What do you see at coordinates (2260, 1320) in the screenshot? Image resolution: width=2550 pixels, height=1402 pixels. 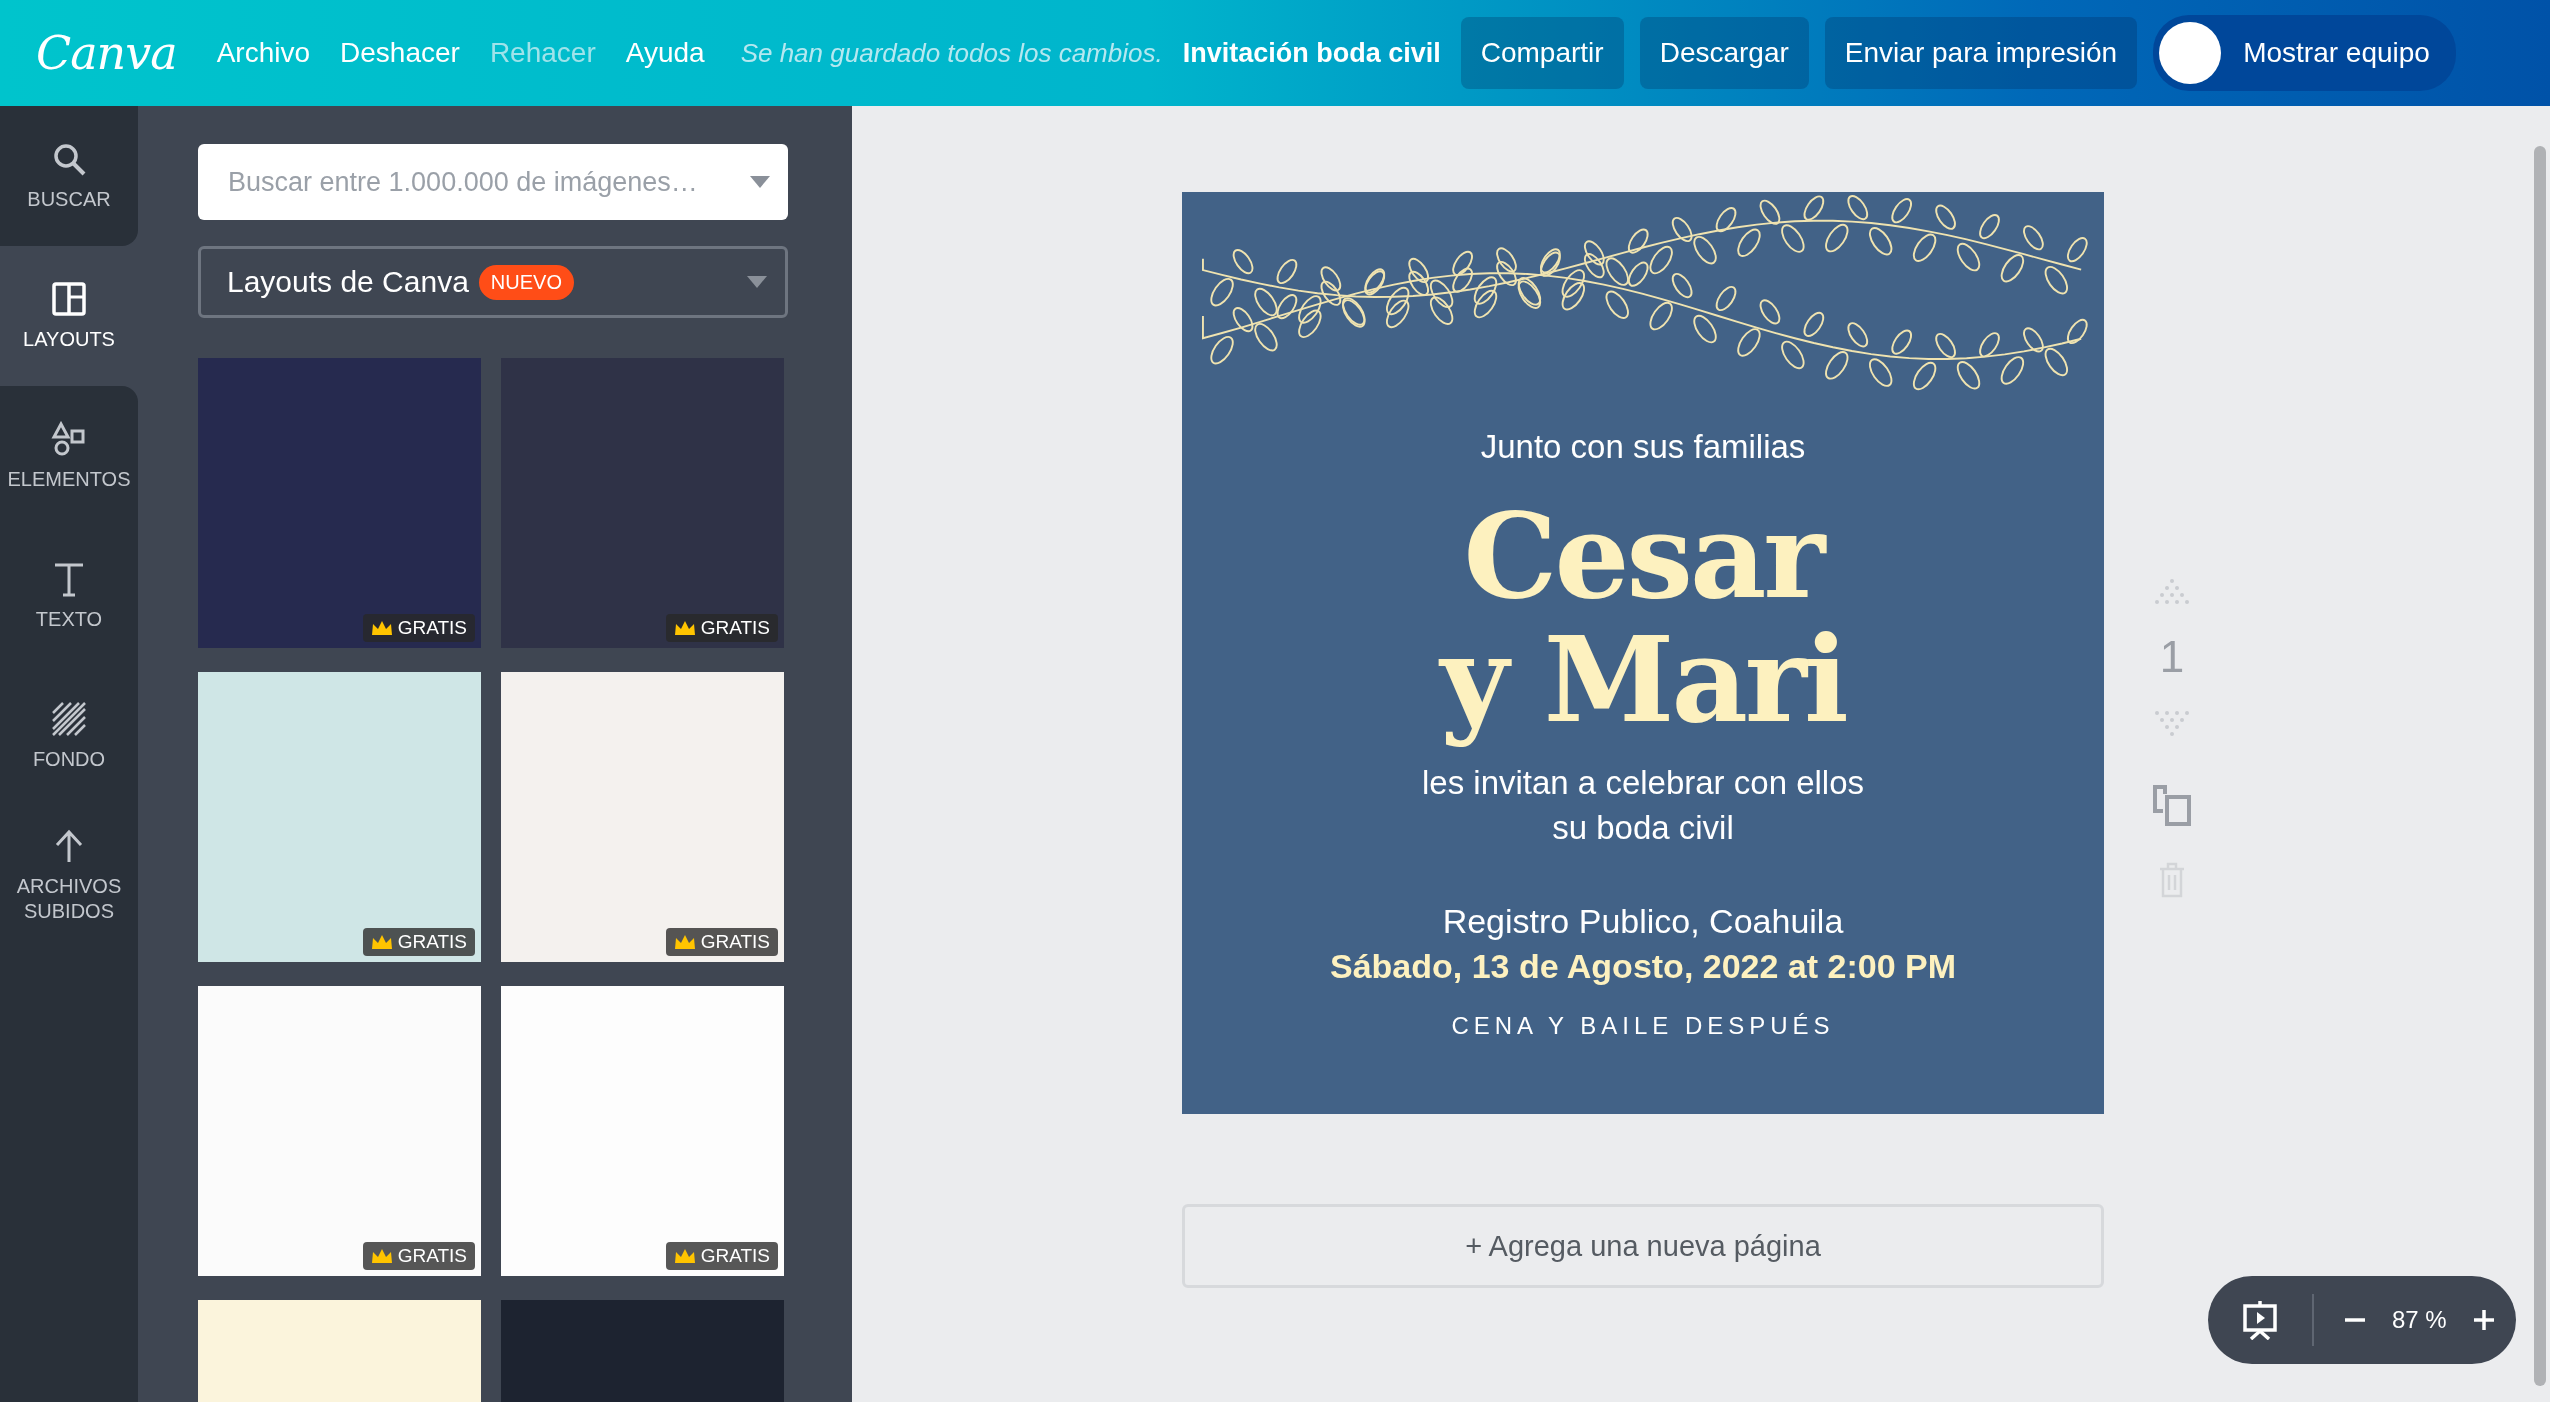 I see `presentation-icon` at bounding box center [2260, 1320].